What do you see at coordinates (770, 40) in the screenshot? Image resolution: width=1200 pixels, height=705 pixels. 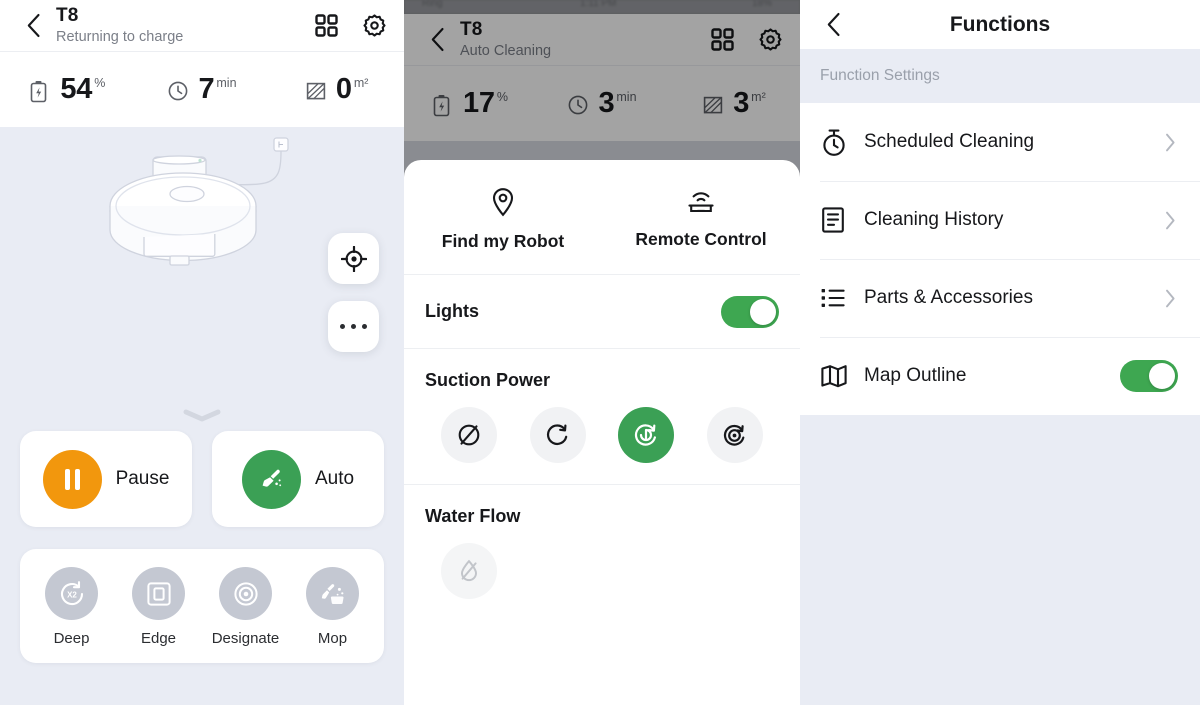 I see `mid-settings-button` at bounding box center [770, 40].